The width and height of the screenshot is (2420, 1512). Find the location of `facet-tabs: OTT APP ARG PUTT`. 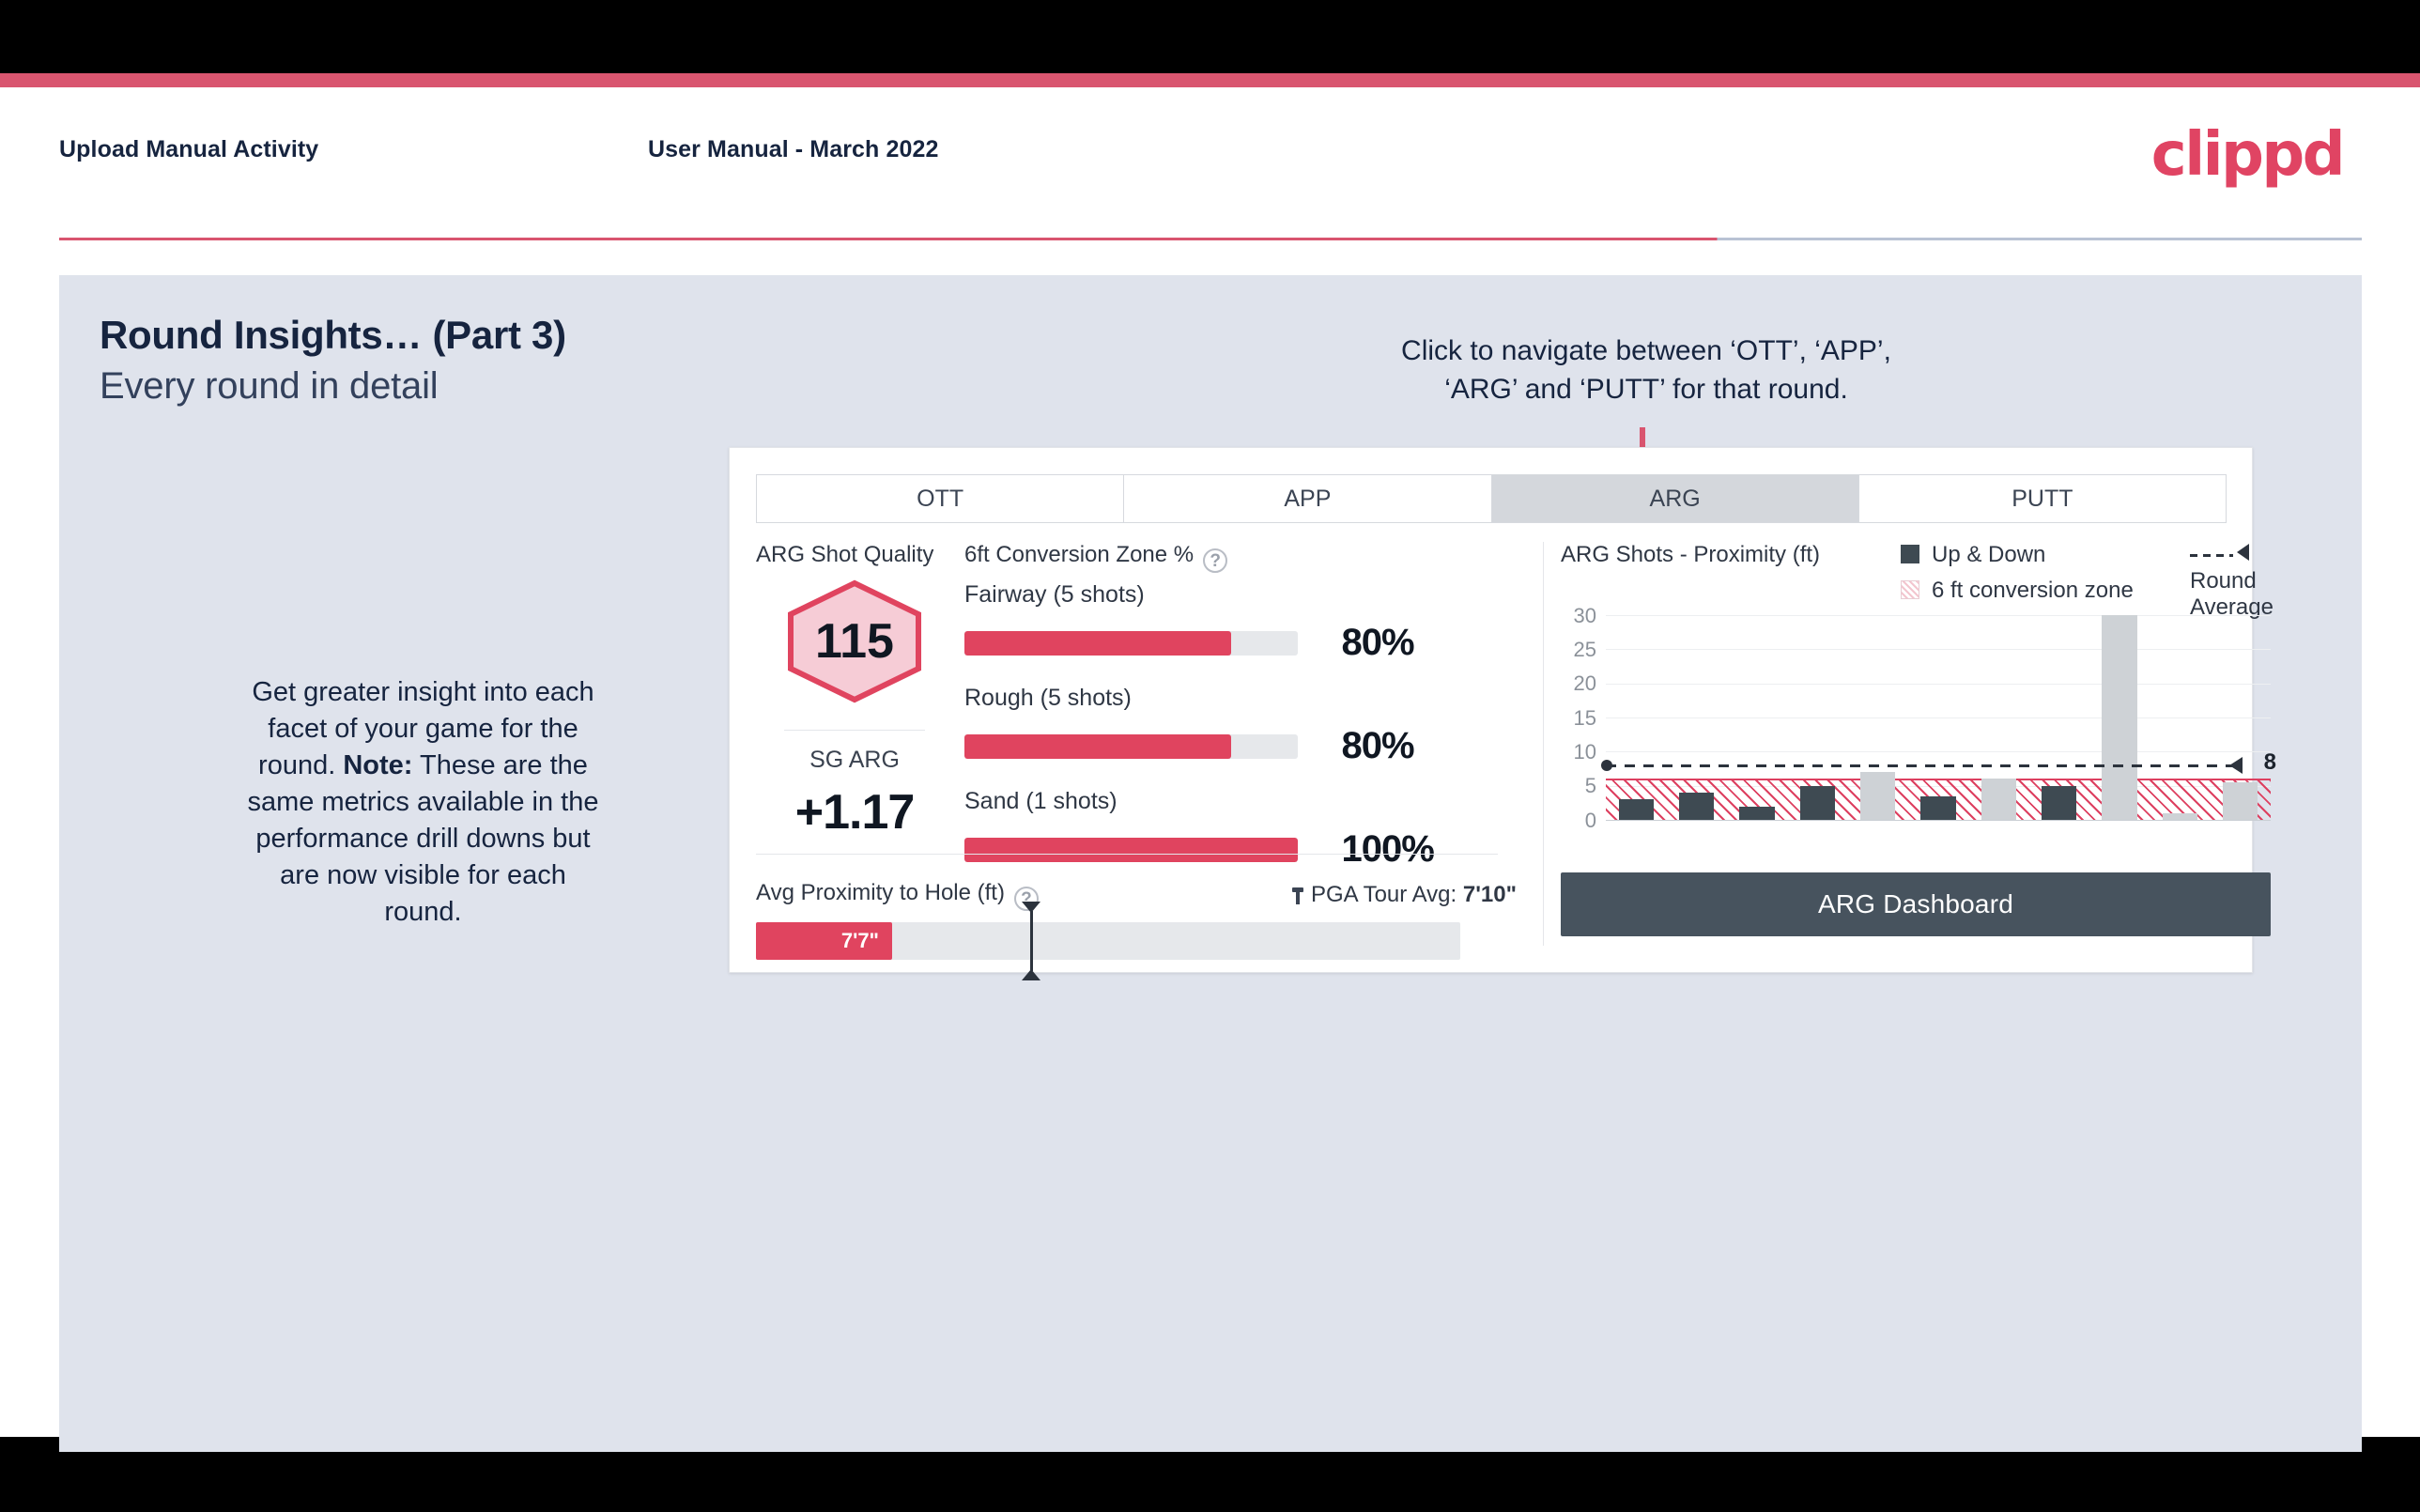

facet-tabs: OTT APP ARG PUTT is located at coordinates (1491, 499).